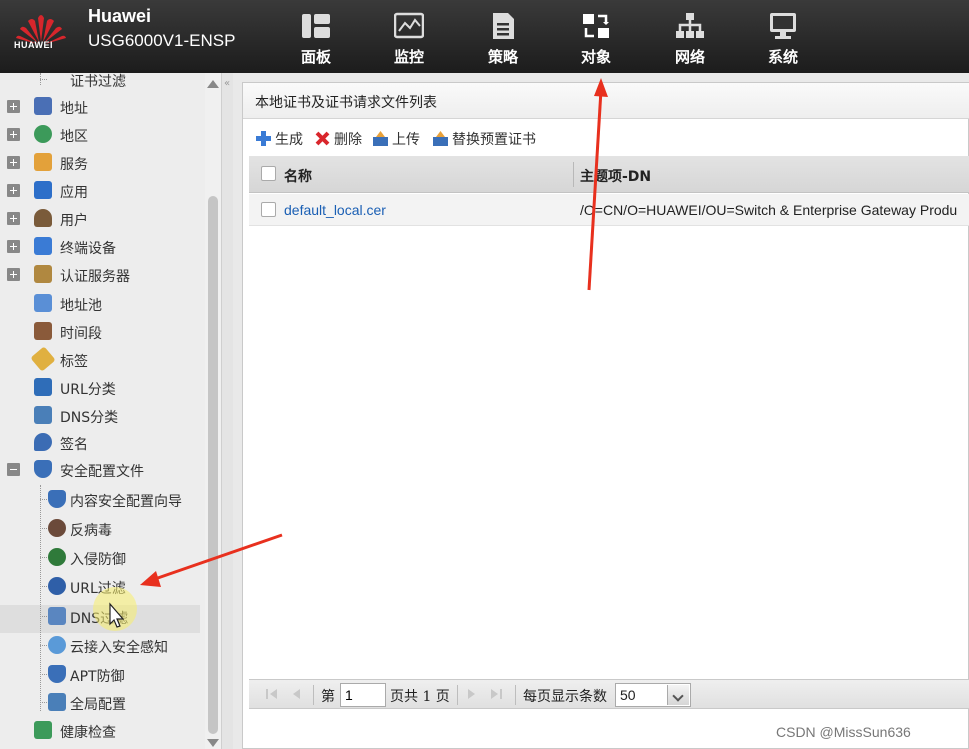  What do you see at coordinates (43, 415) in the screenshot?
I see `dns-category-icon` at bounding box center [43, 415].